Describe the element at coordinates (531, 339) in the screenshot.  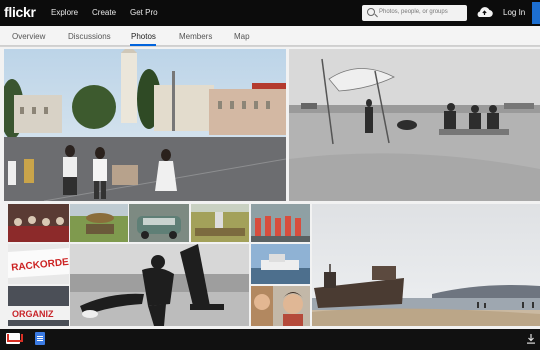
I see `download-icon` at that location.